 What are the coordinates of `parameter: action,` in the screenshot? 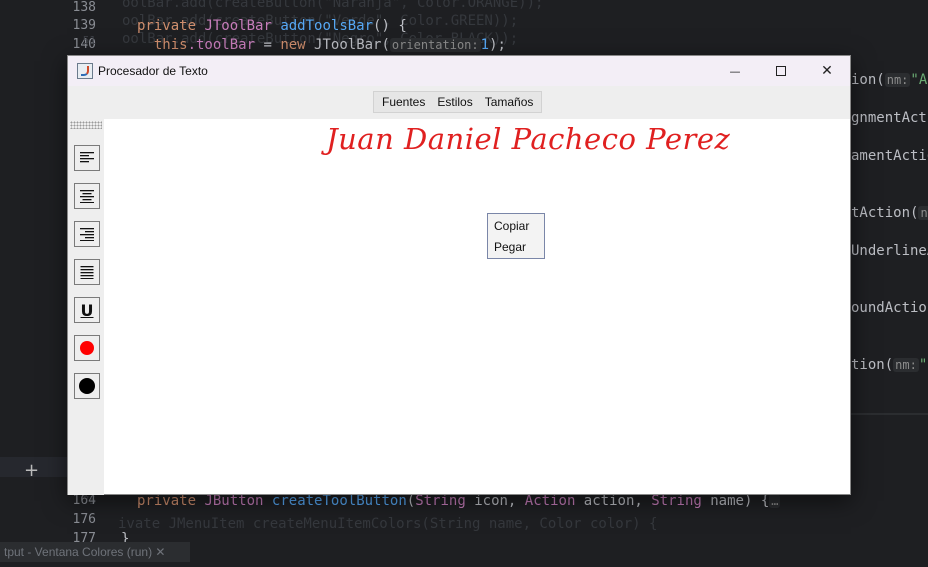 It's located at (613, 501).